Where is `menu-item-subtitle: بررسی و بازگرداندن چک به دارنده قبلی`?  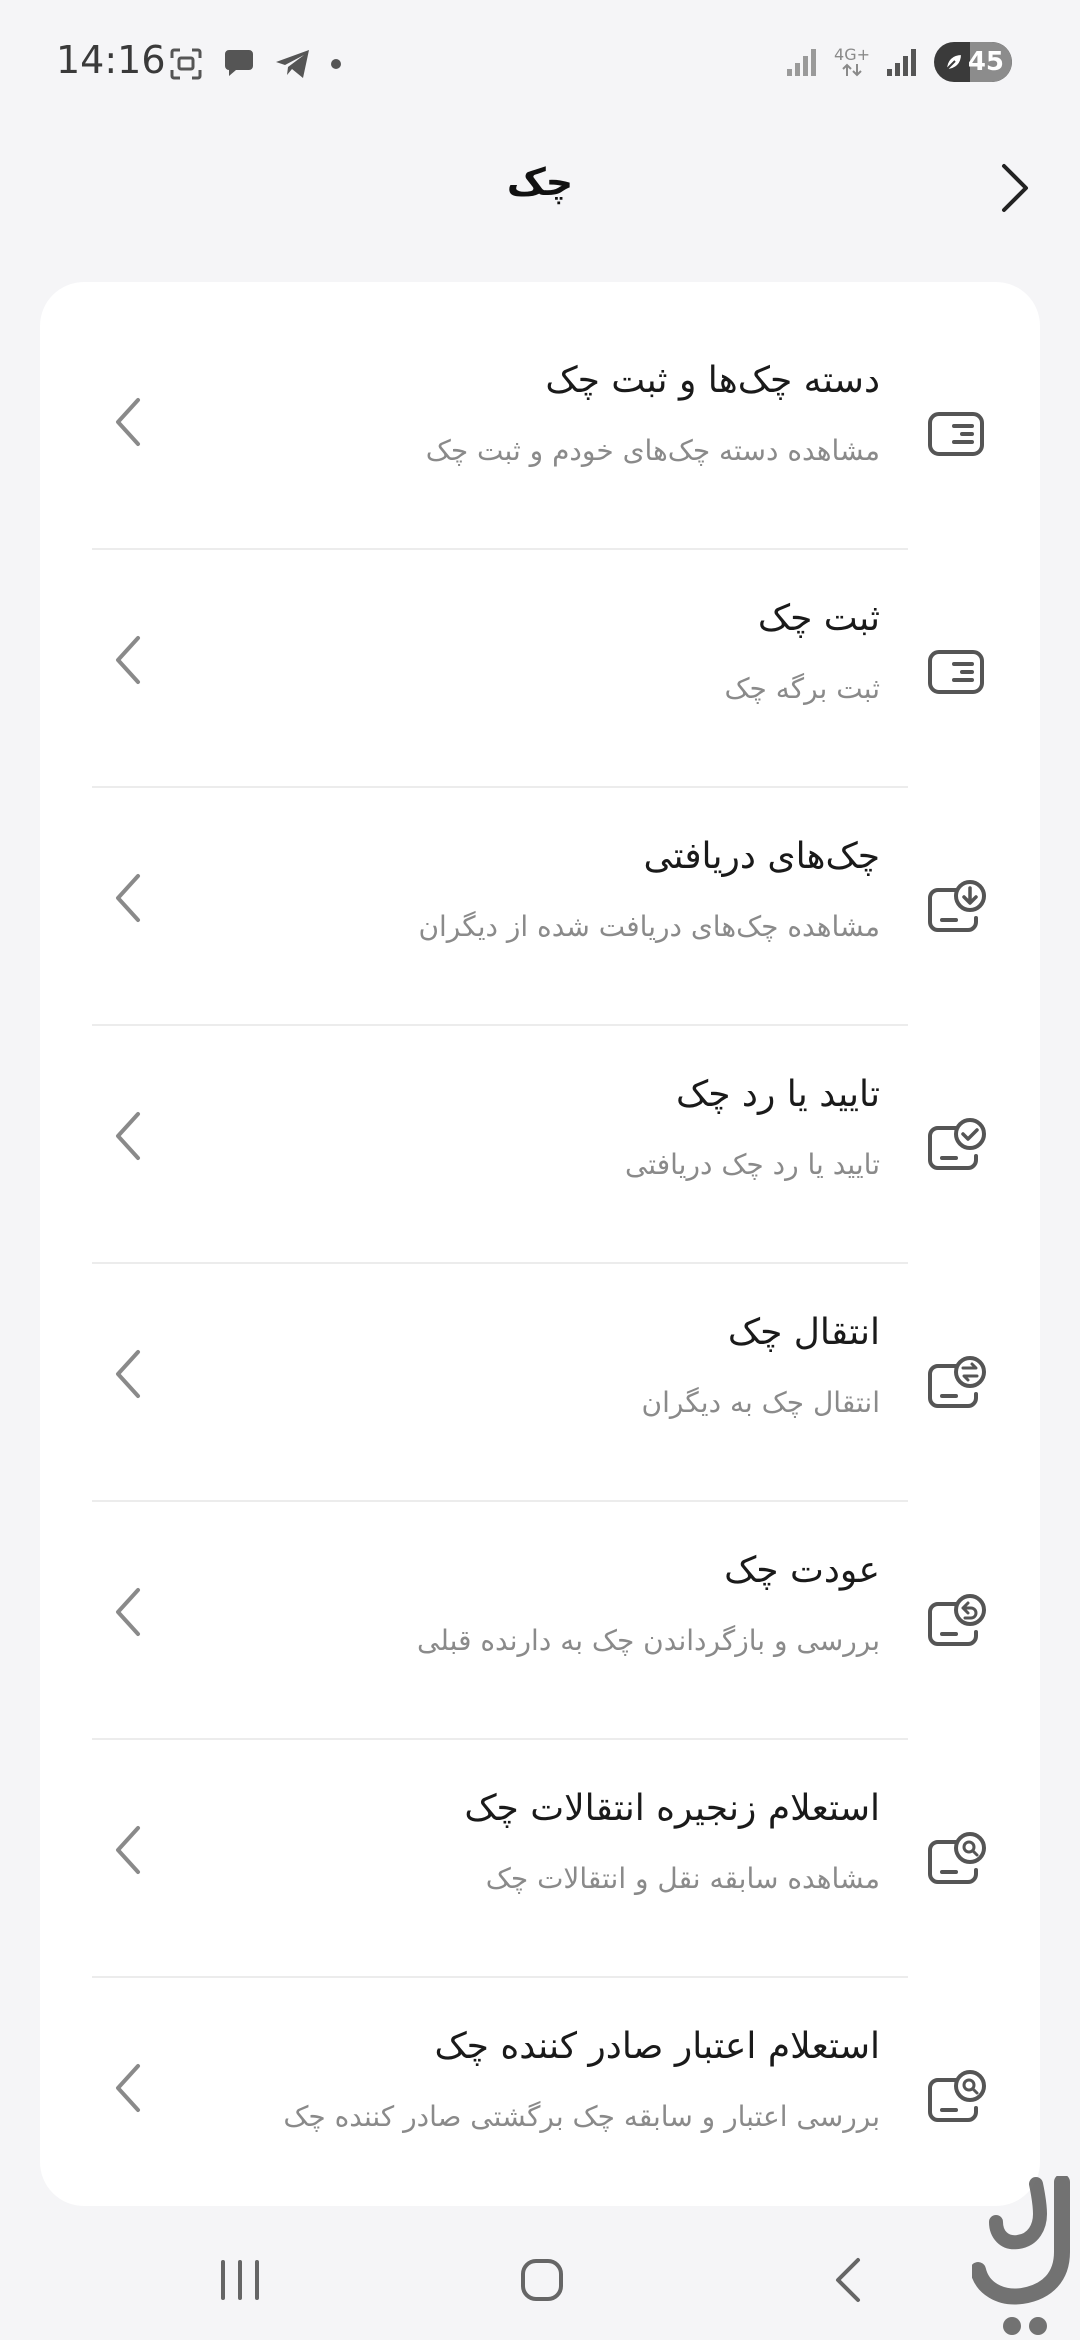
menu-item-subtitle: بررسی و بازگرداندن چک به دارنده قبلی is located at coordinates (648, 1640).